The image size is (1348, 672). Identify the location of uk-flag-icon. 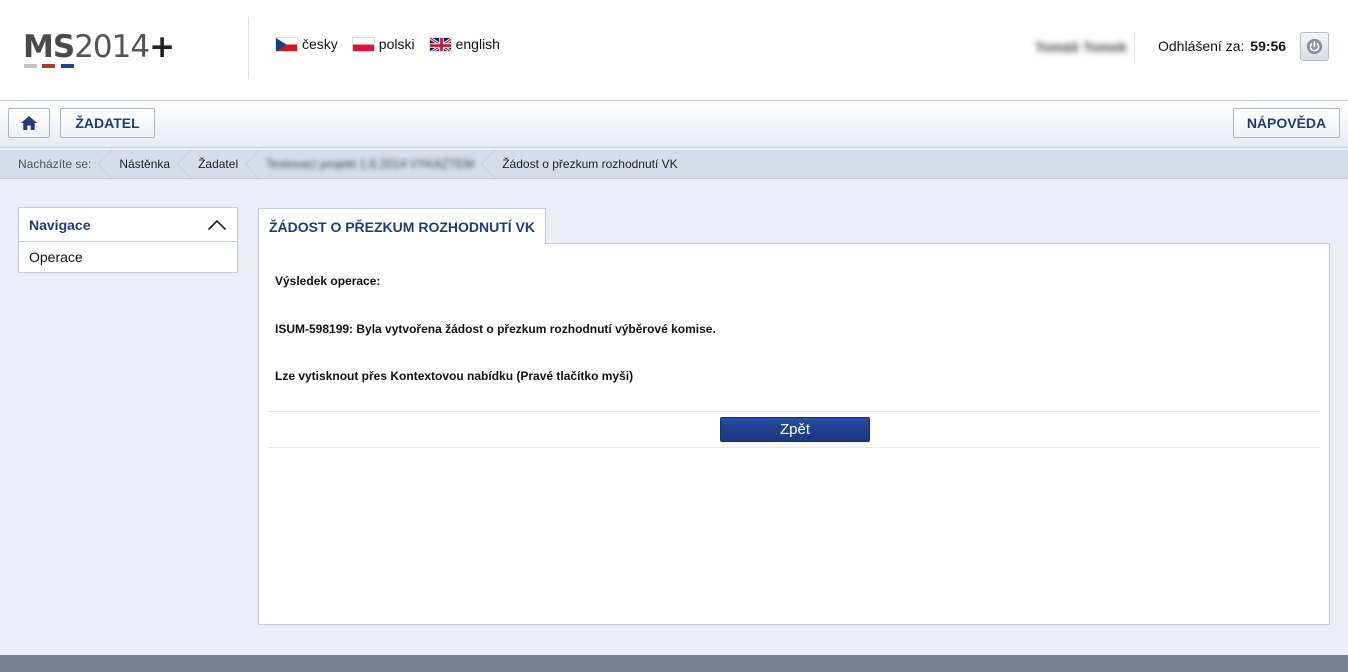
(440, 44).